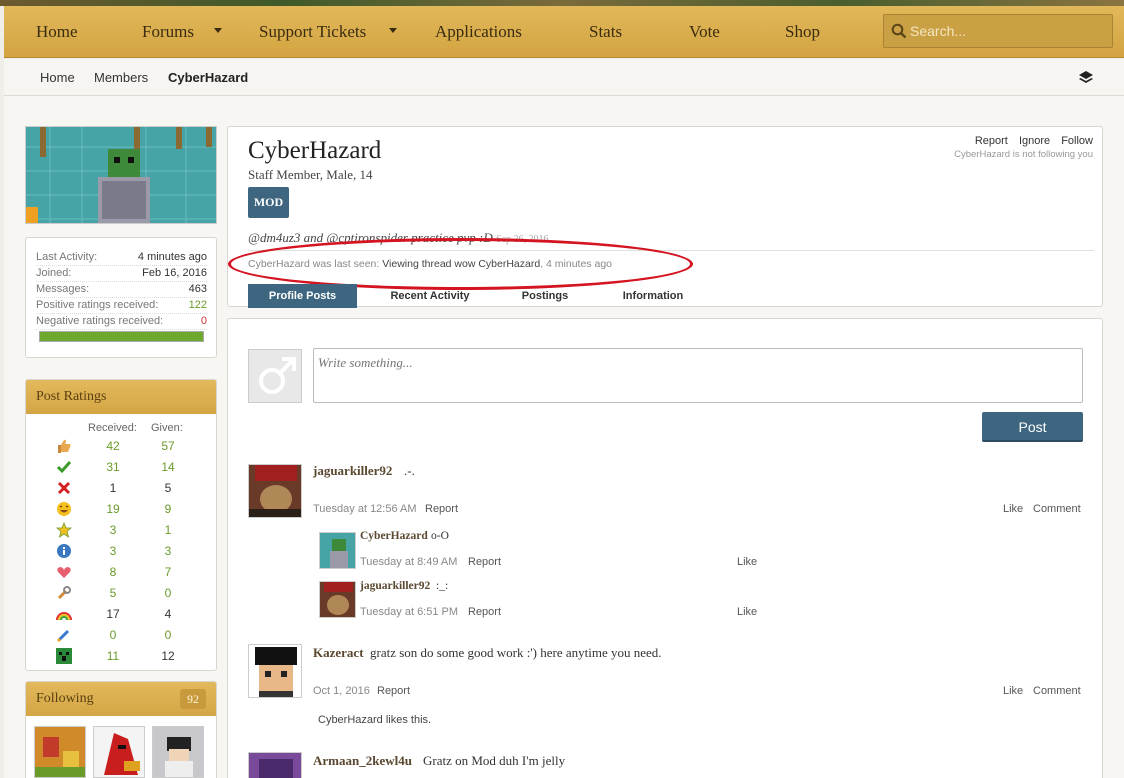 The height and width of the screenshot is (778, 1124). What do you see at coordinates (478, 32) in the screenshot?
I see `nav-applications: Applications` at bounding box center [478, 32].